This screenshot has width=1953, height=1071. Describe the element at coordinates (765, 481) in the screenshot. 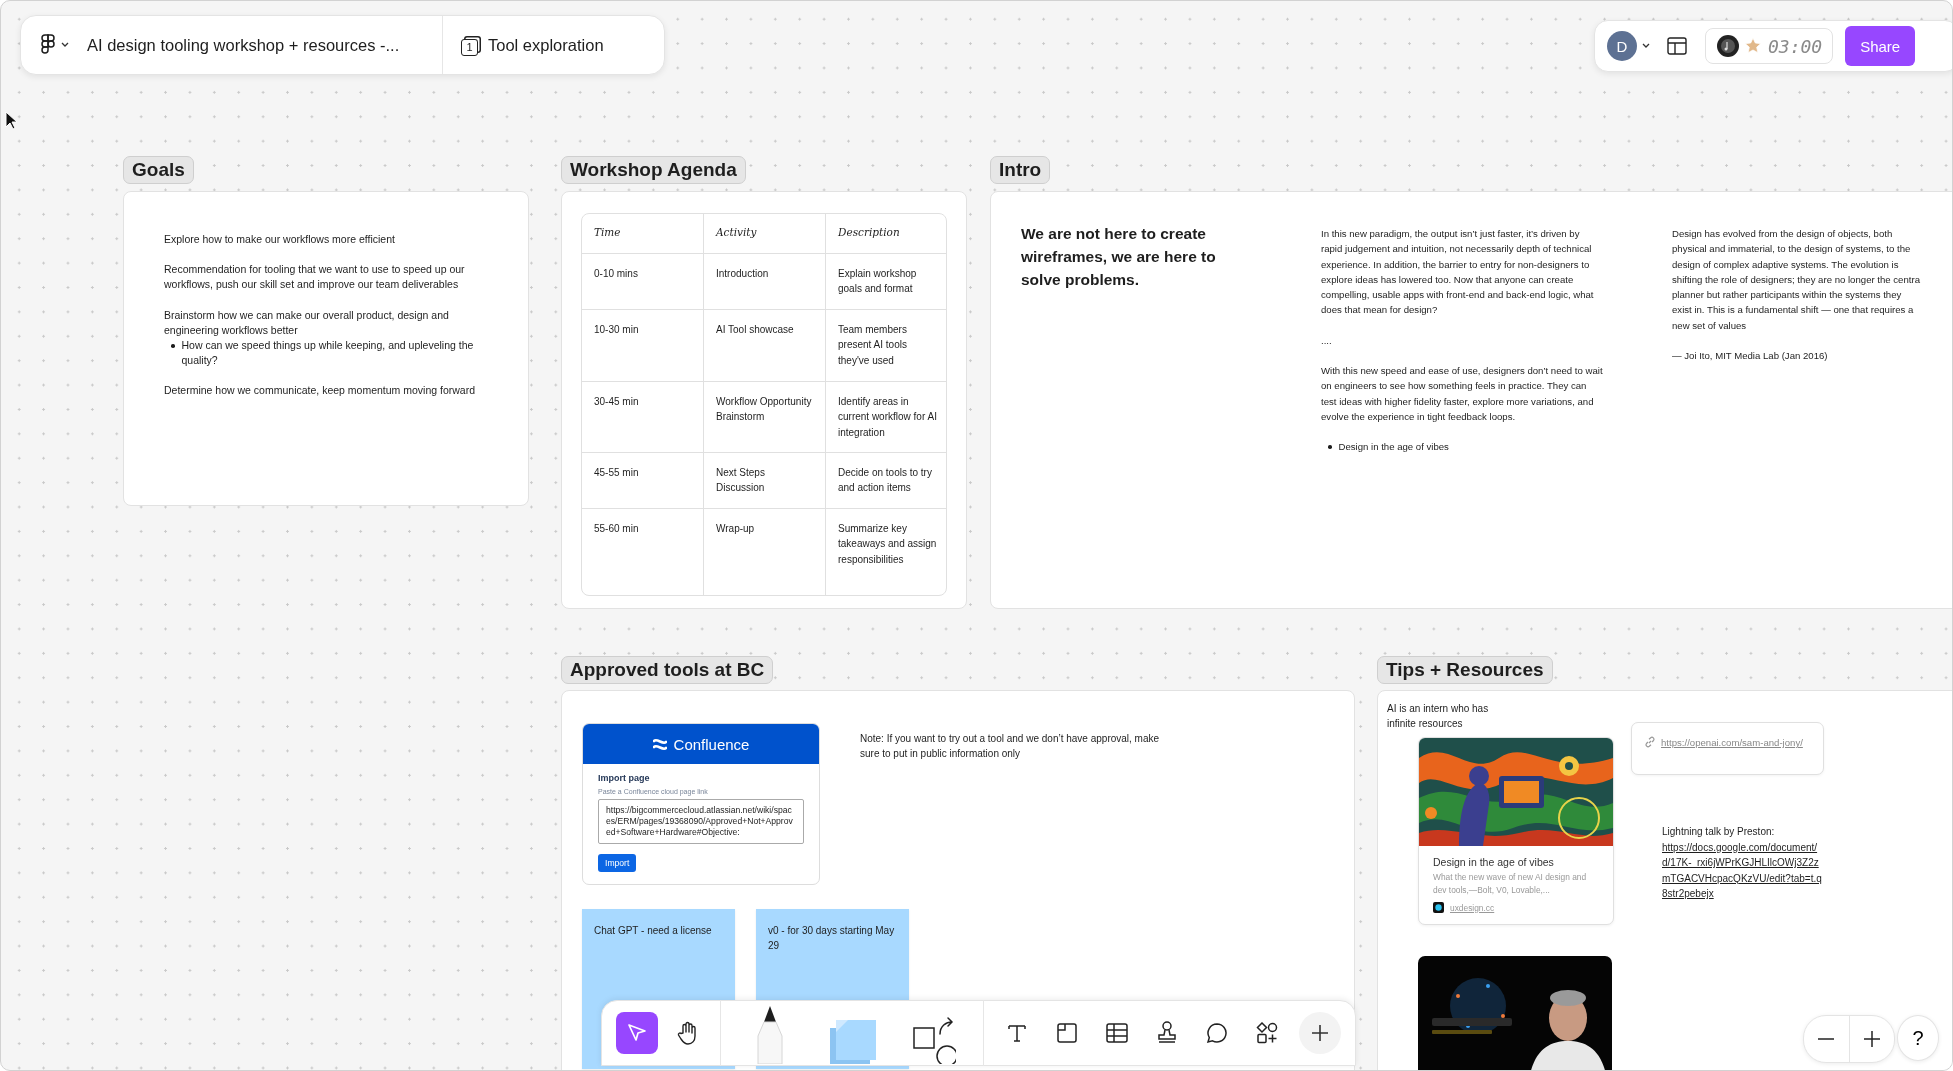

I see `table-cell: Next Steps Discussion` at that location.